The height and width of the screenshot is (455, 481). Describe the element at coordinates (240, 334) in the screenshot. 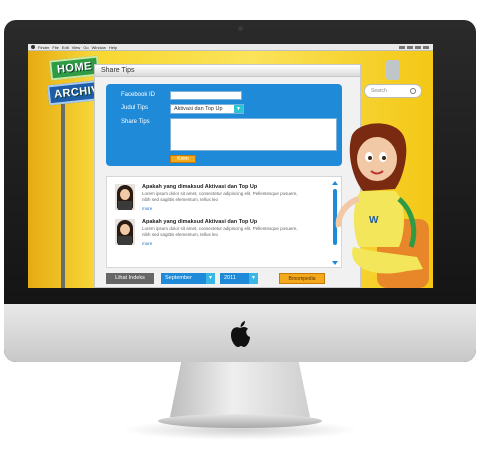

I see `apple-logo-icon` at that location.